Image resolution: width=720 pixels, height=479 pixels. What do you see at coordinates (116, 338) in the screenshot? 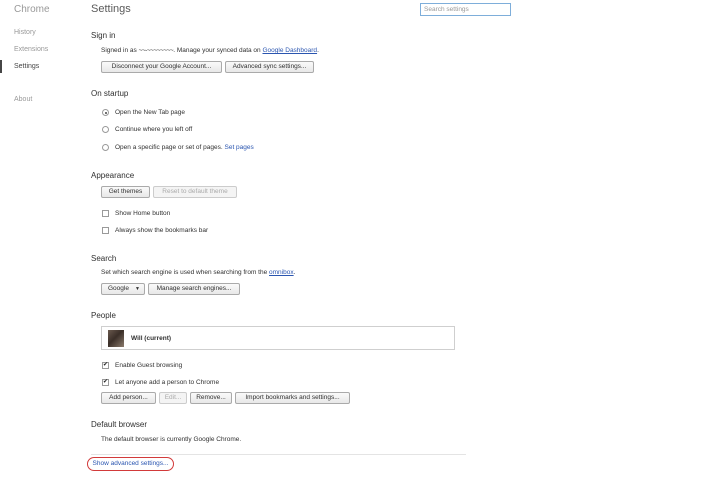
I see `avatar` at bounding box center [116, 338].